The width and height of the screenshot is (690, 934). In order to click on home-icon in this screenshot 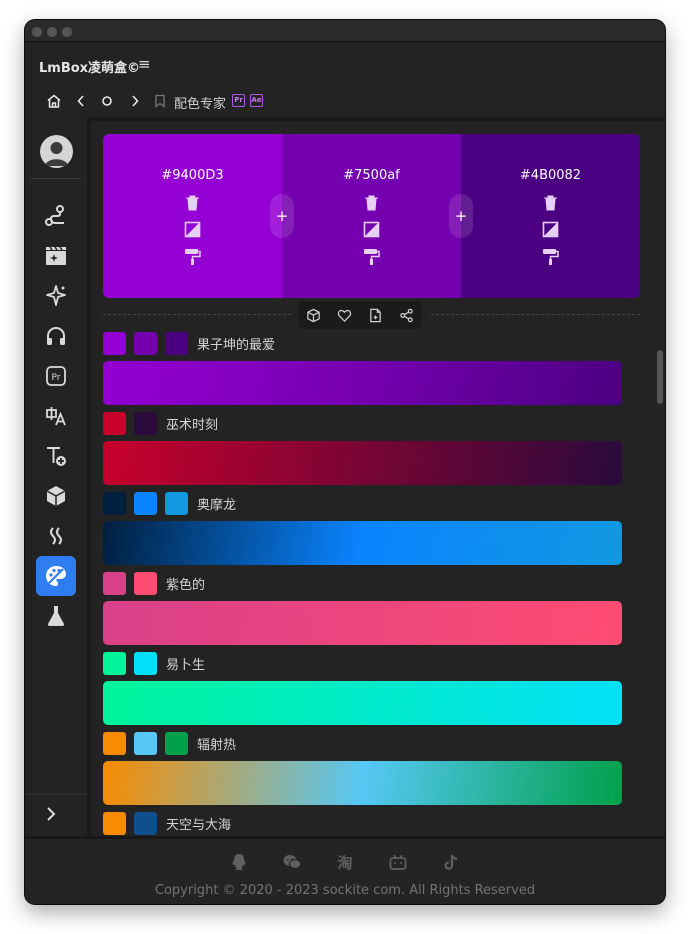, I will do `click(54, 101)`.